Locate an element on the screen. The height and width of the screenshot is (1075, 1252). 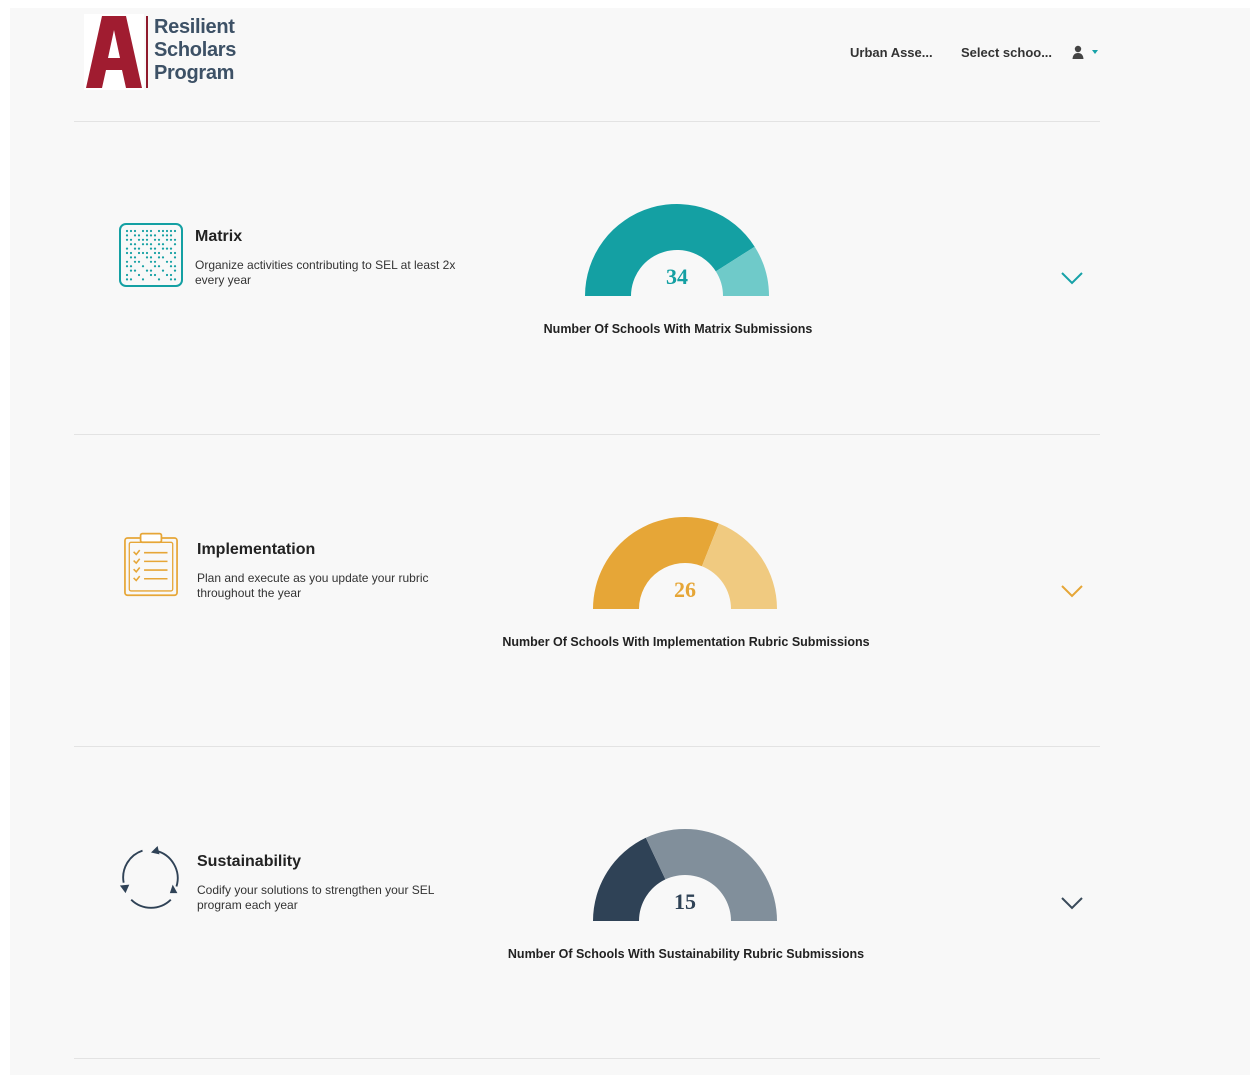
logo-line-3: Program is located at coordinates (194, 73).